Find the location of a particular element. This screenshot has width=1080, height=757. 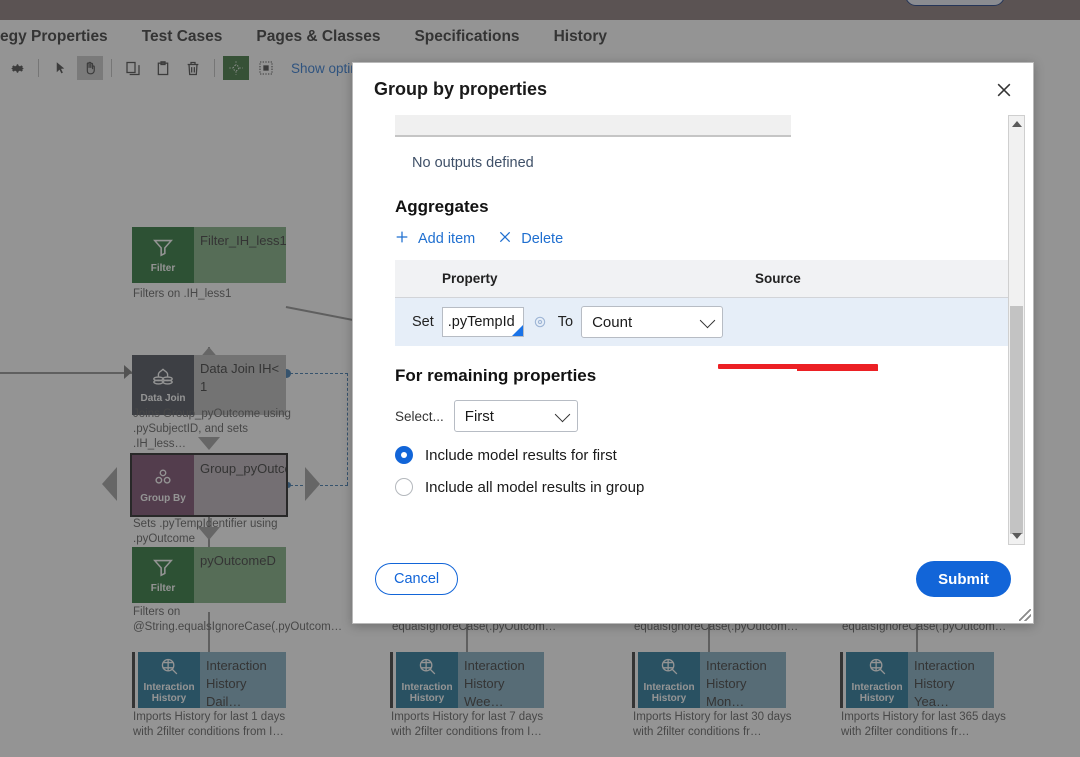

table-row: Set .pyTempId To Count is located at coordinates (704, 322).